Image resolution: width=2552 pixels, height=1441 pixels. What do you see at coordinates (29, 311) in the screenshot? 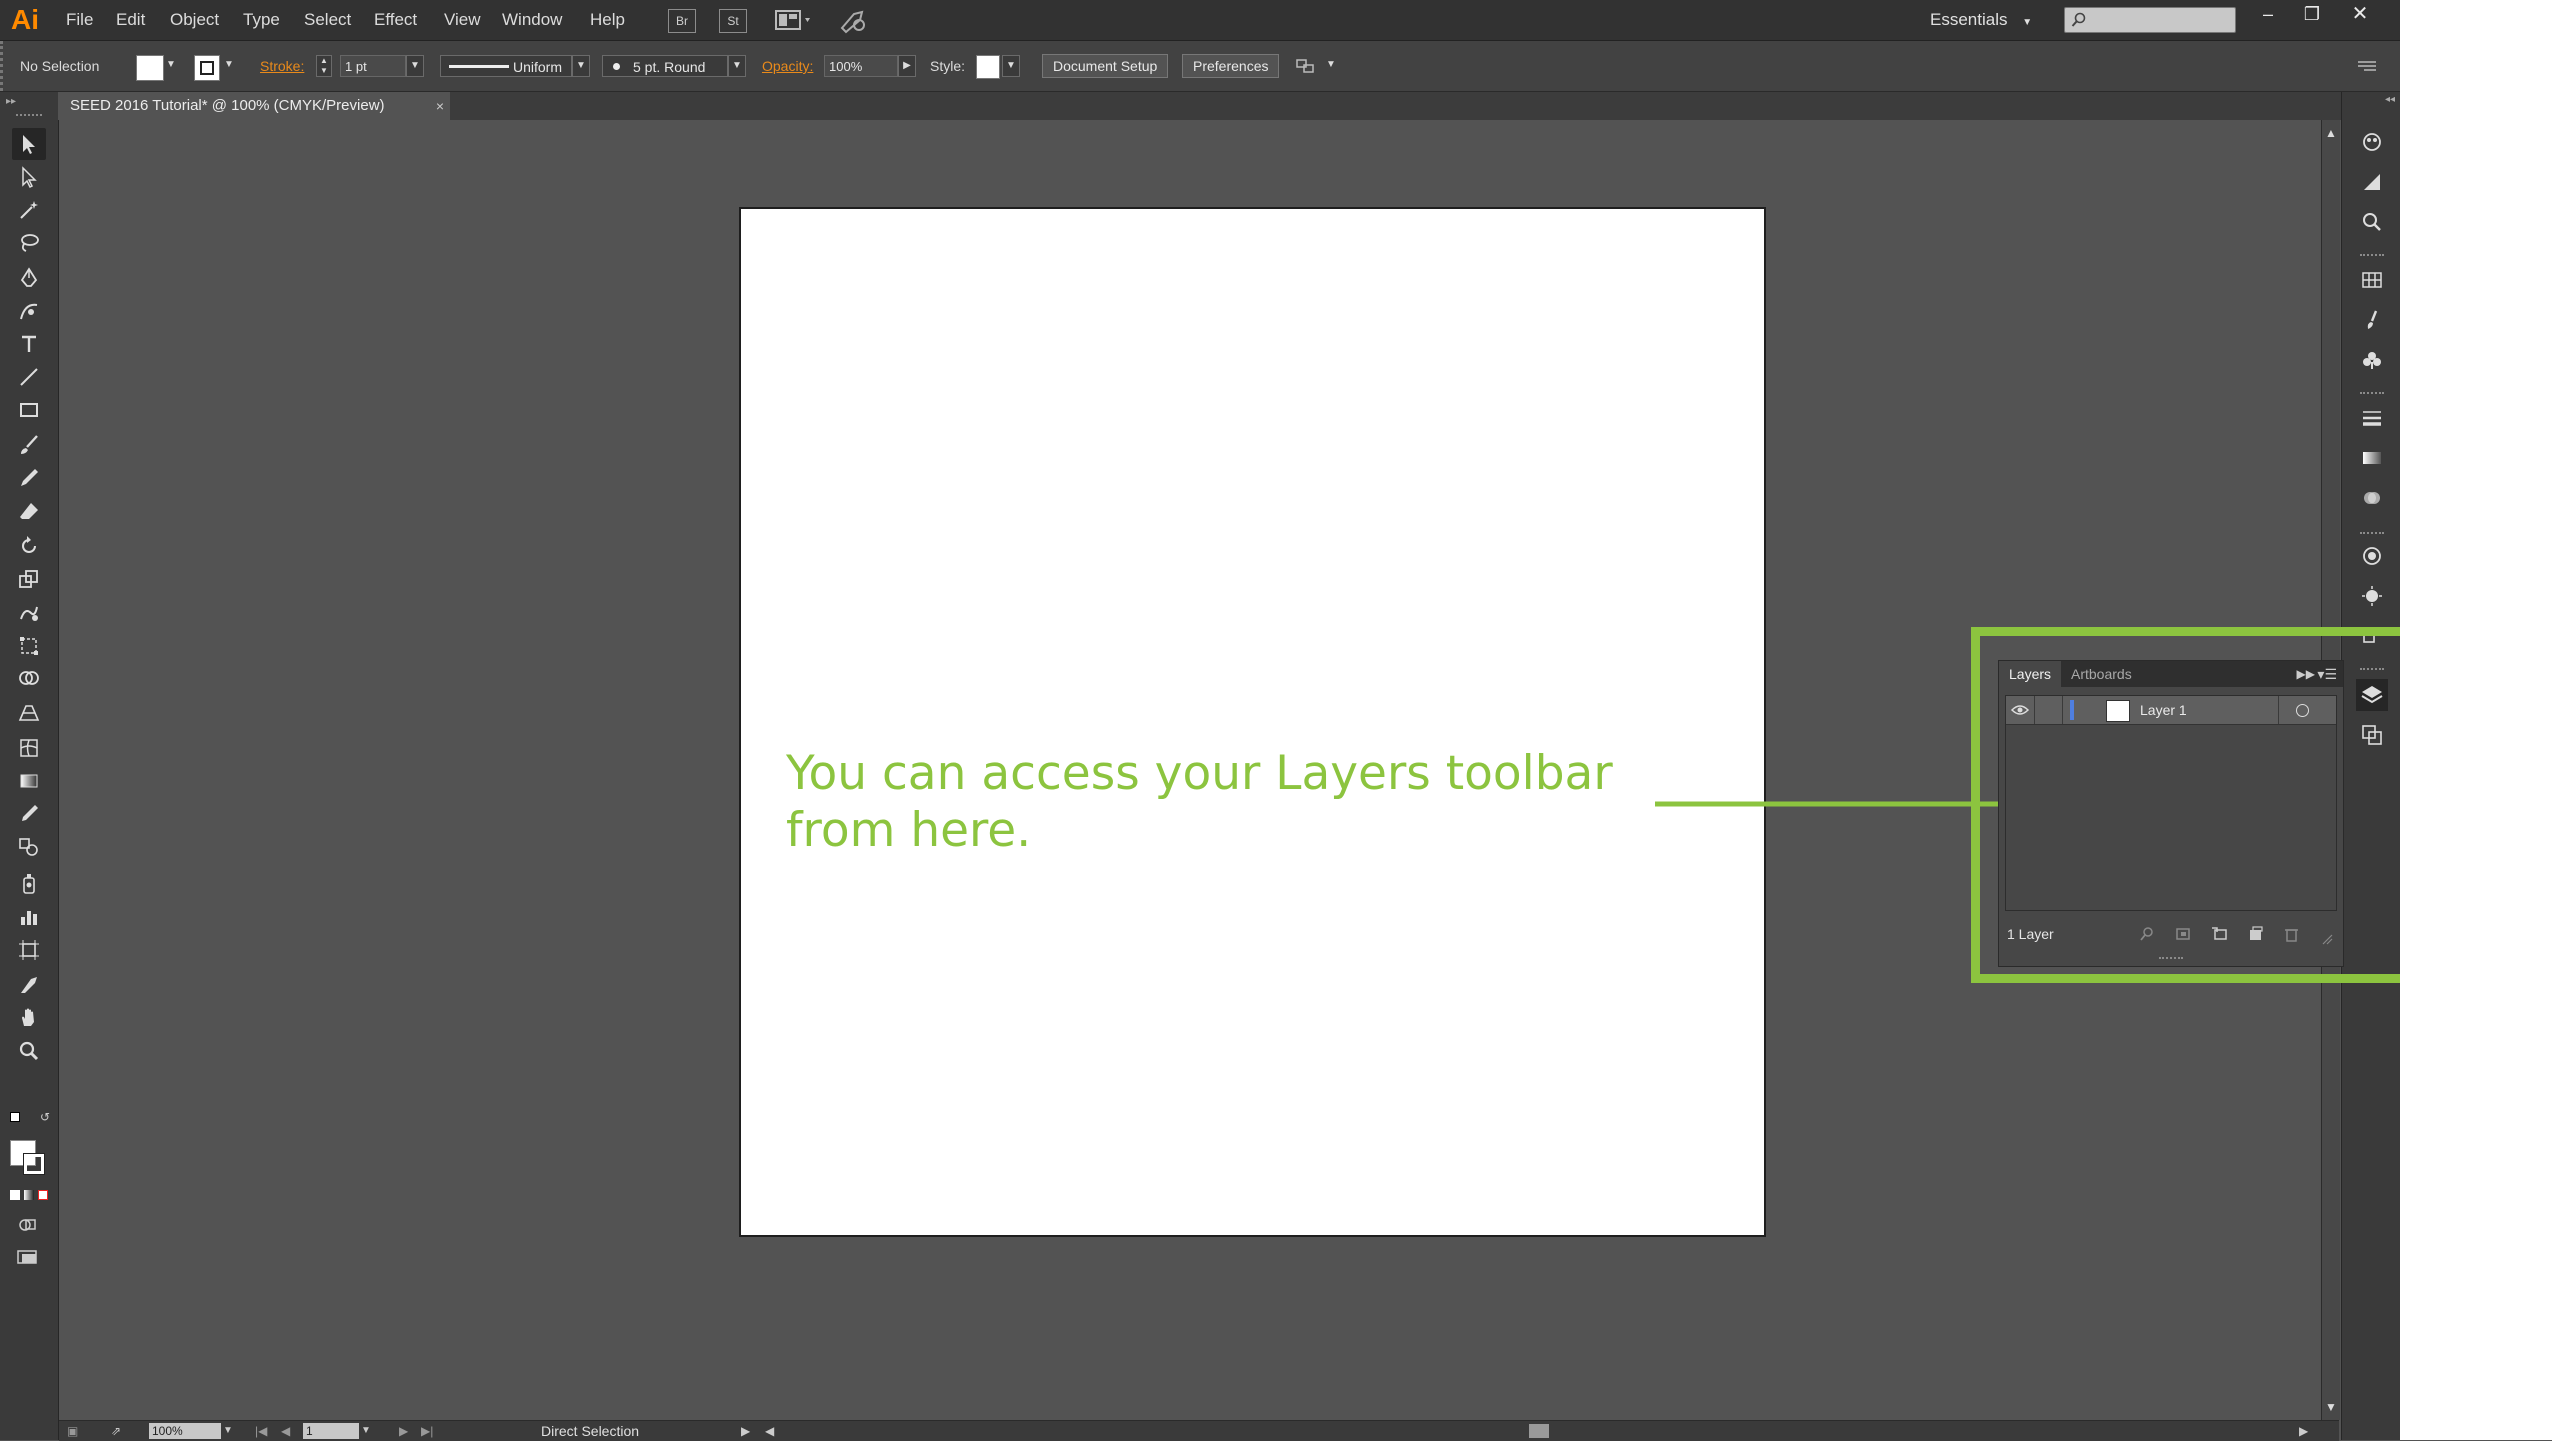
I see `curvature-tool` at bounding box center [29, 311].